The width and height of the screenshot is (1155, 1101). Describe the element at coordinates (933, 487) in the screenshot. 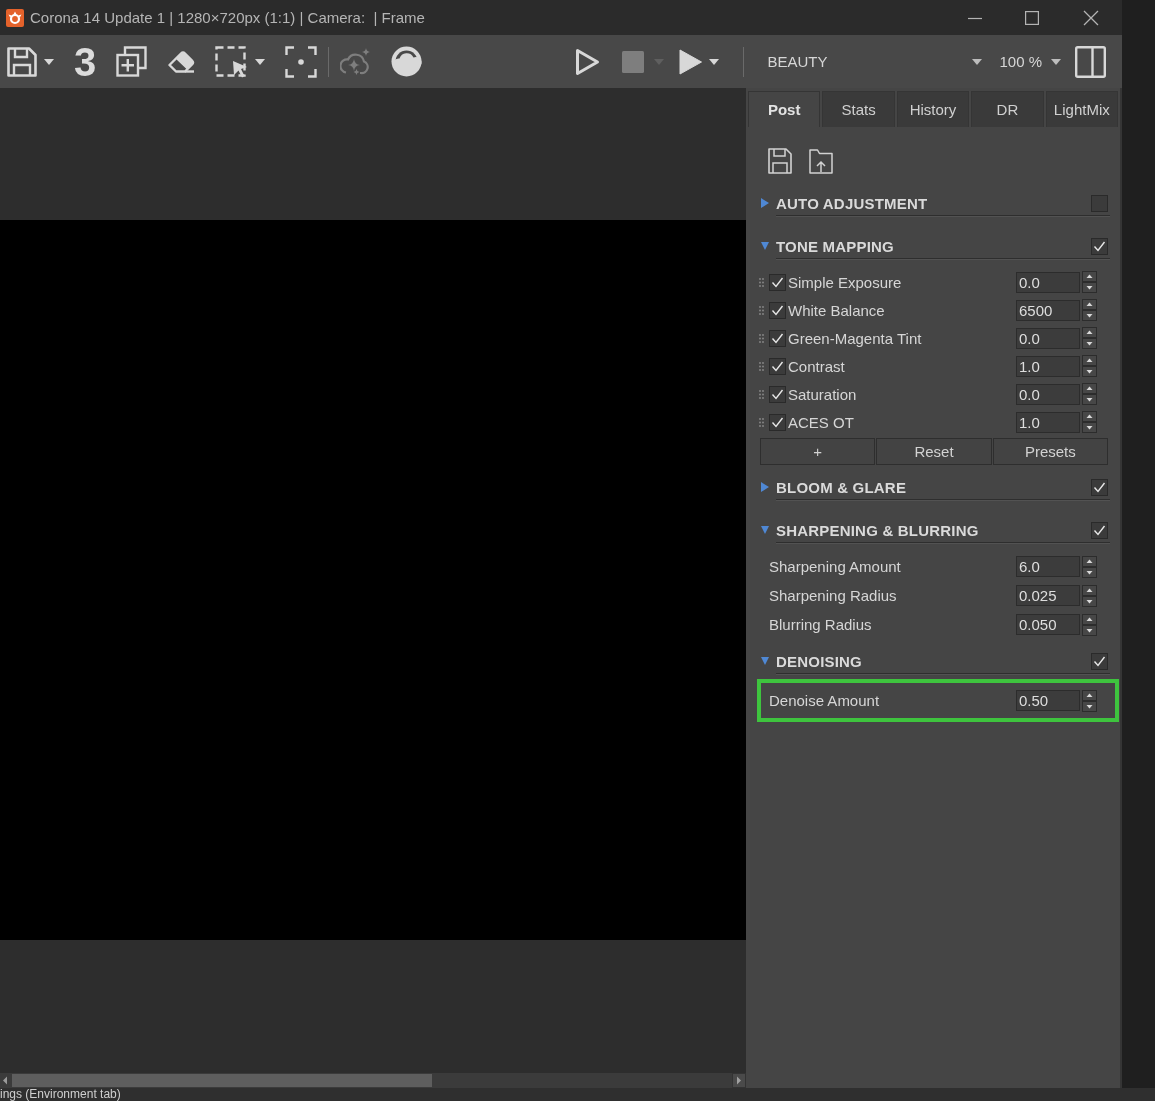

I see `section-title: BLOOM & GLARE` at that location.